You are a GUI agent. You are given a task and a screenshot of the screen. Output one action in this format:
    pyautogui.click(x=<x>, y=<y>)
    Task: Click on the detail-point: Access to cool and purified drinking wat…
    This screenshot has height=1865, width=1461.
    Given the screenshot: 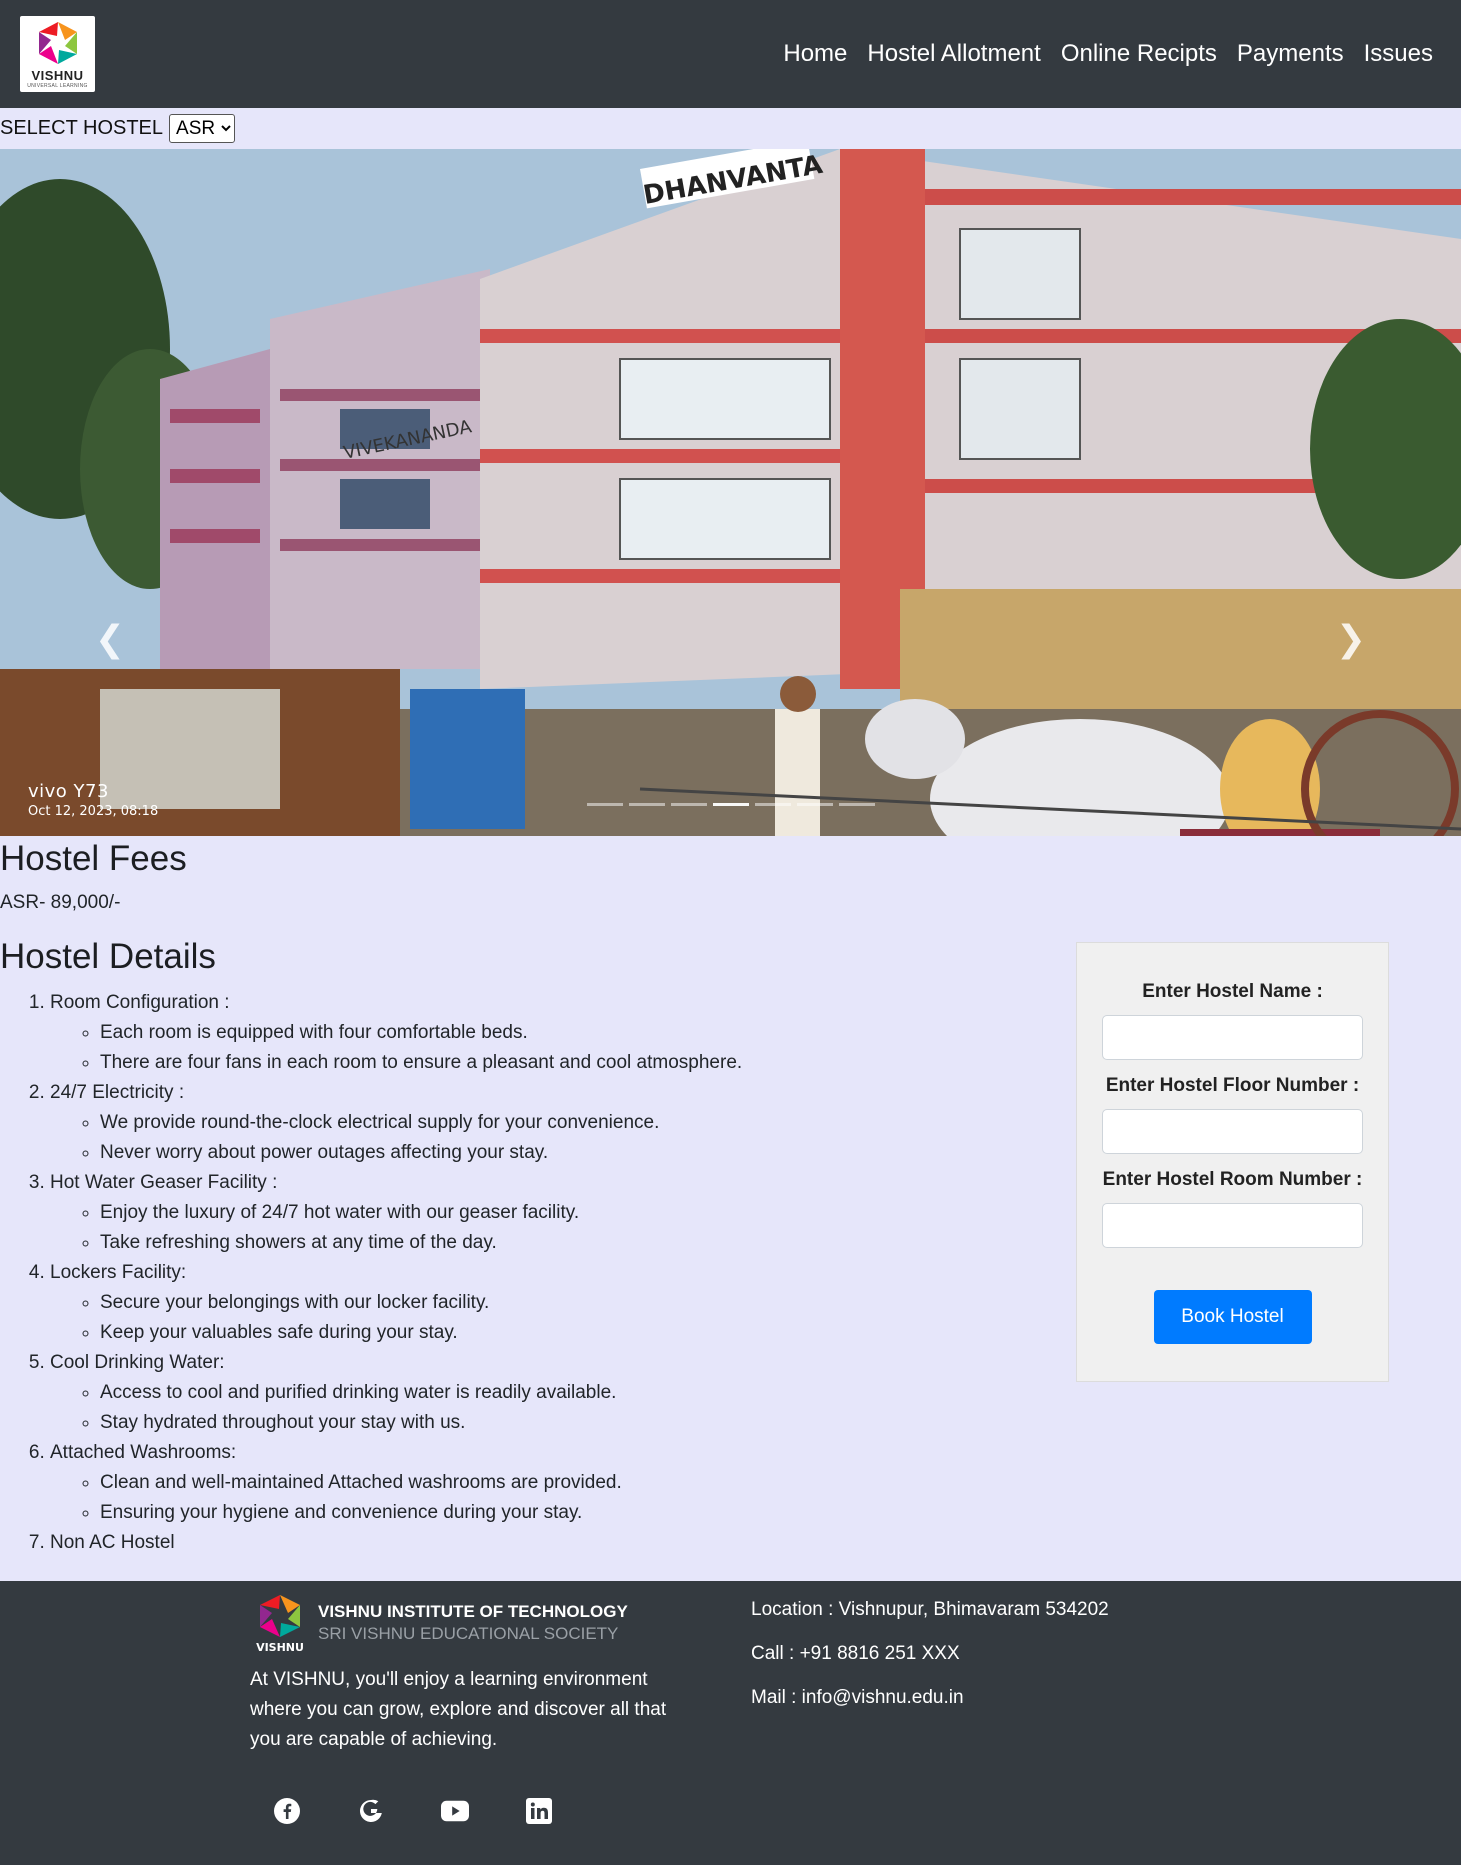 What is the action you would take?
    pyautogui.click(x=780, y=1393)
    